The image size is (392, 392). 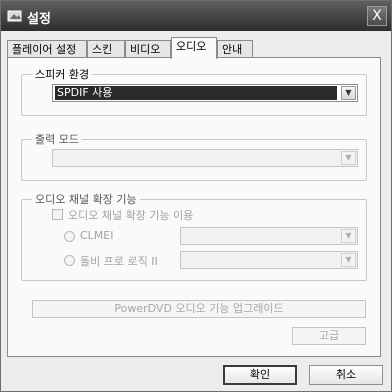 What do you see at coordinates (47, 49) in the screenshot?
I see `tab-player-settings: 플레이어 설정` at bounding box center [47, 49].